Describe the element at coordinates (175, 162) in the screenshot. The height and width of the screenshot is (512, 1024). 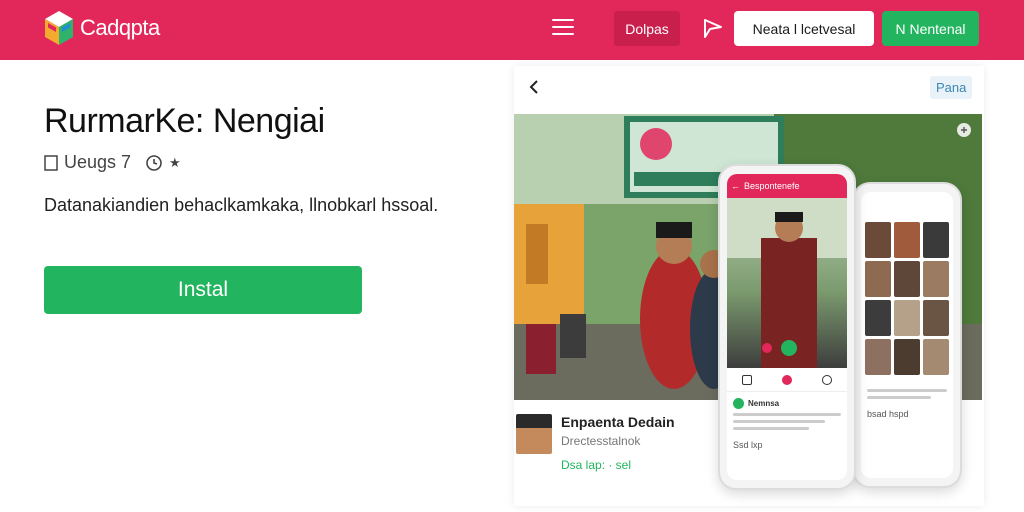
I see `meta-rating-text: ★` at that location.